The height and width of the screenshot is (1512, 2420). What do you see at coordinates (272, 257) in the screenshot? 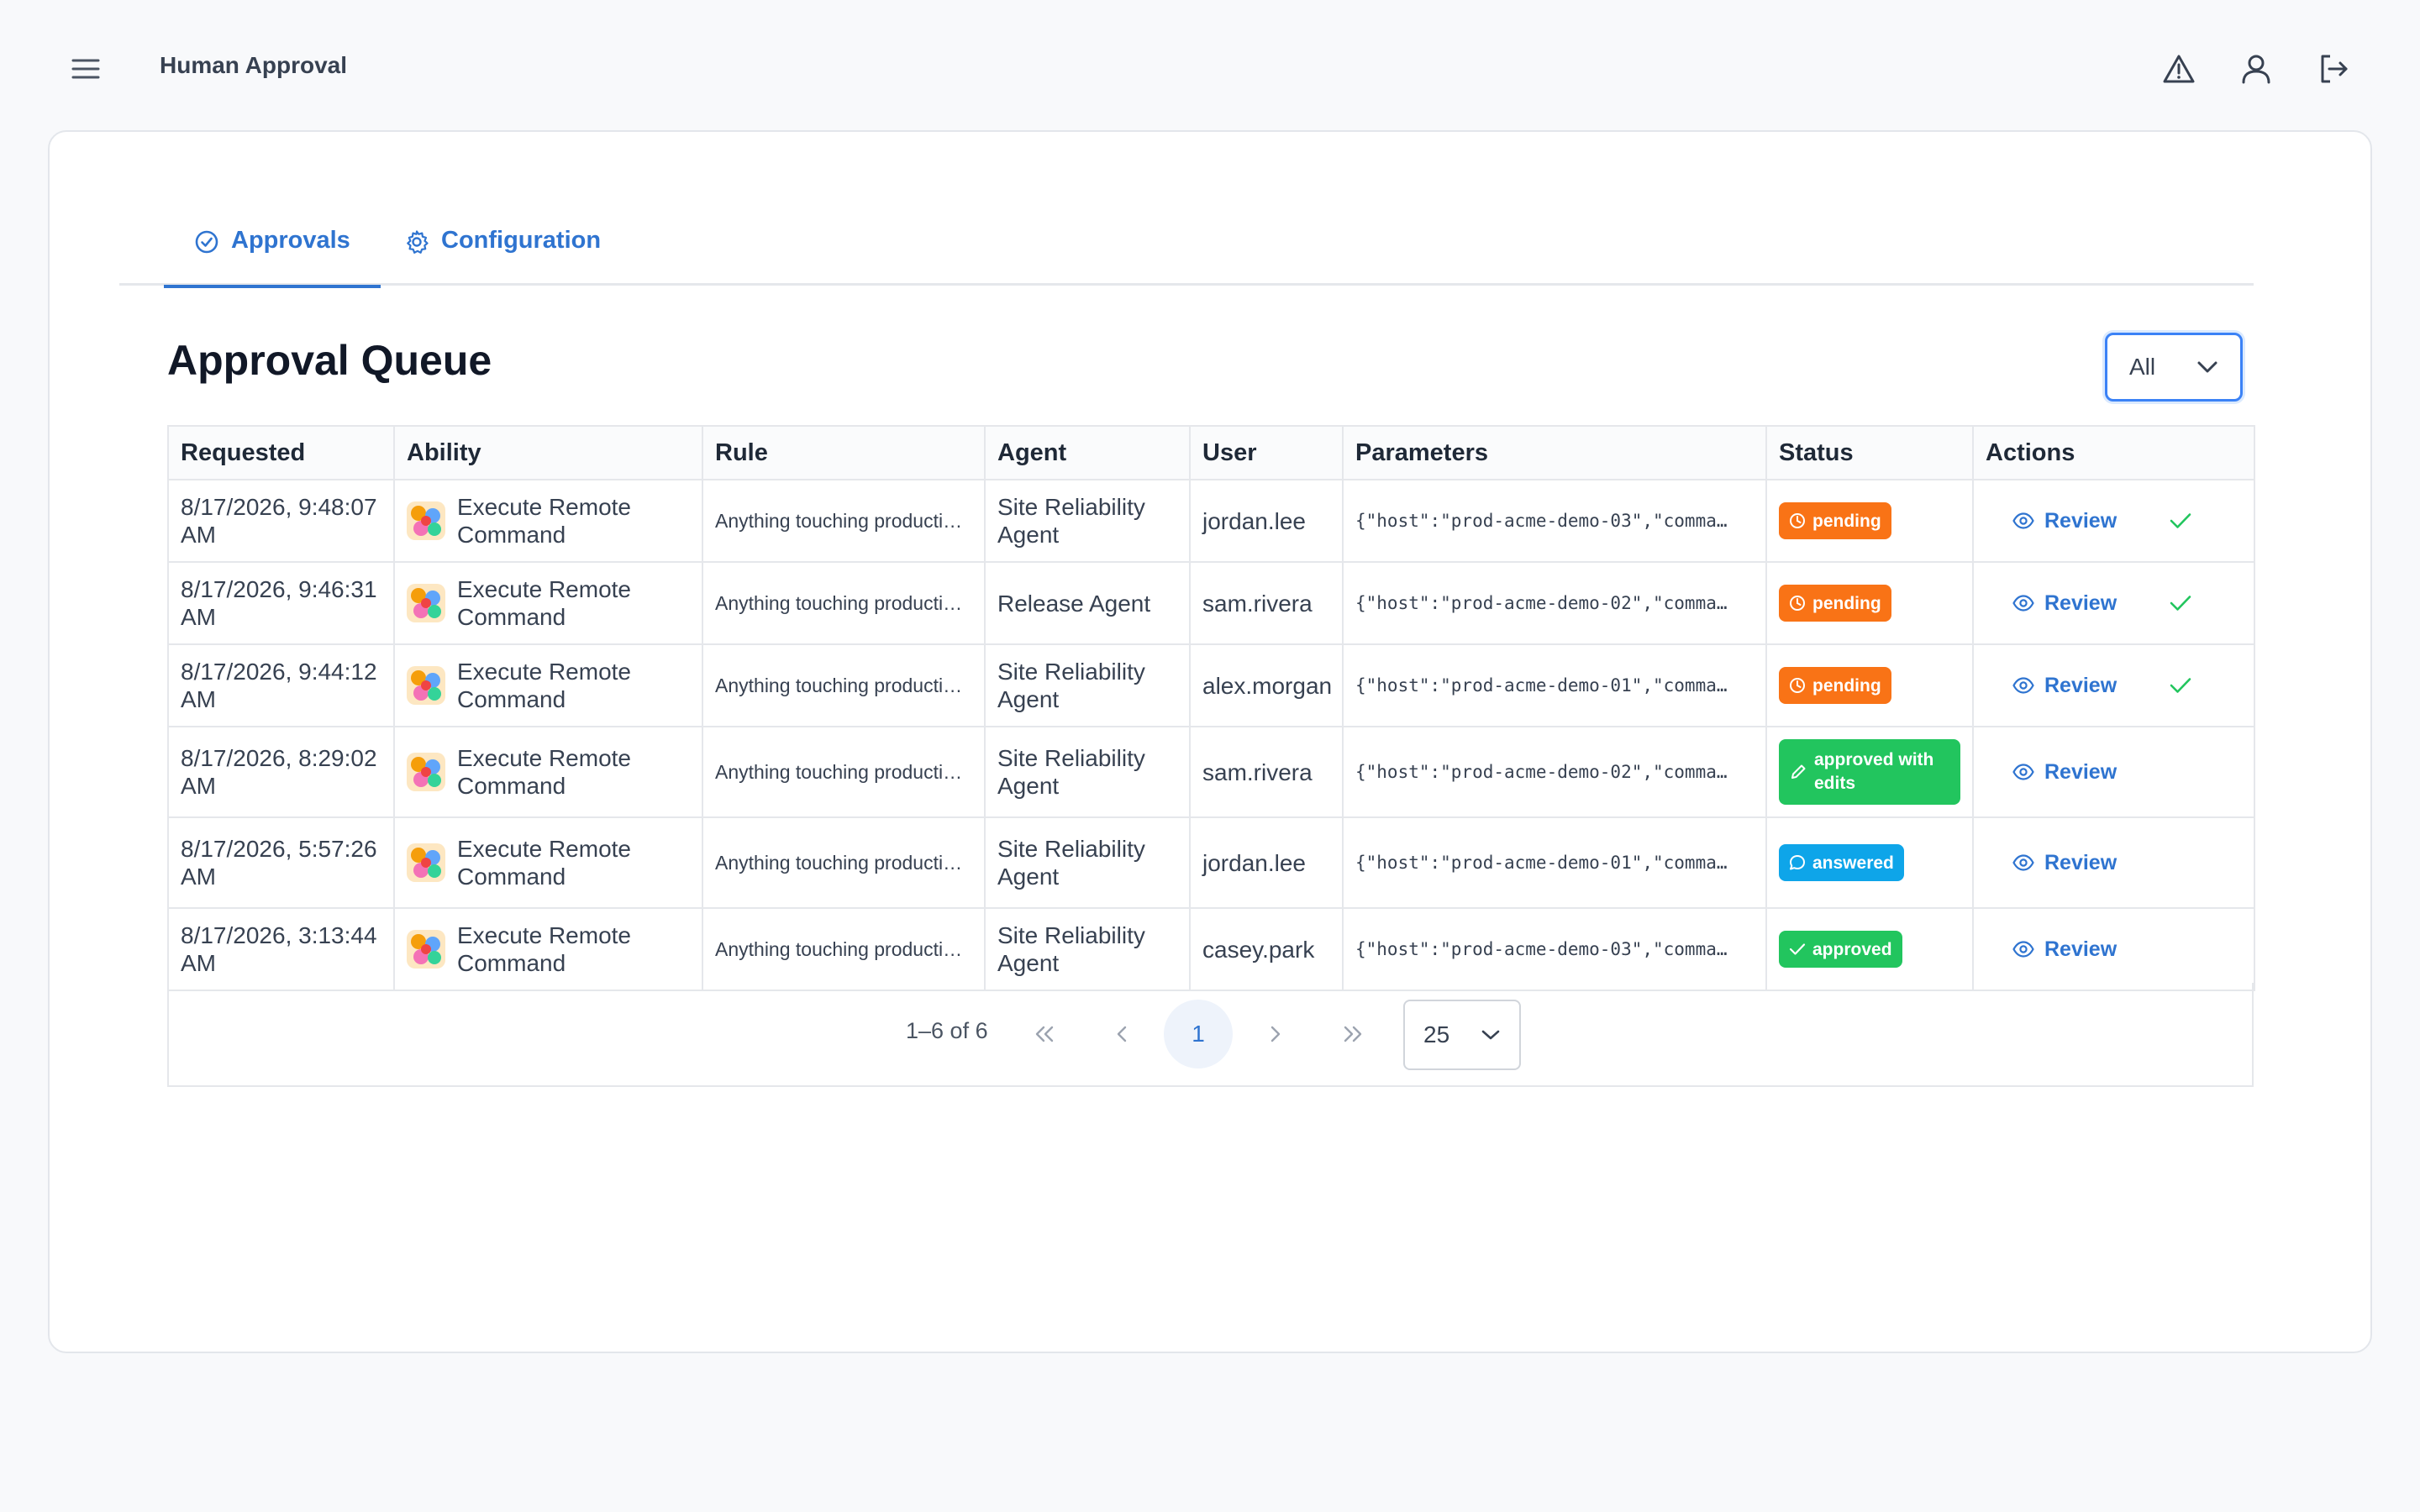
I see `tab-approvals: Approvals` at bounding box center [272, 257].